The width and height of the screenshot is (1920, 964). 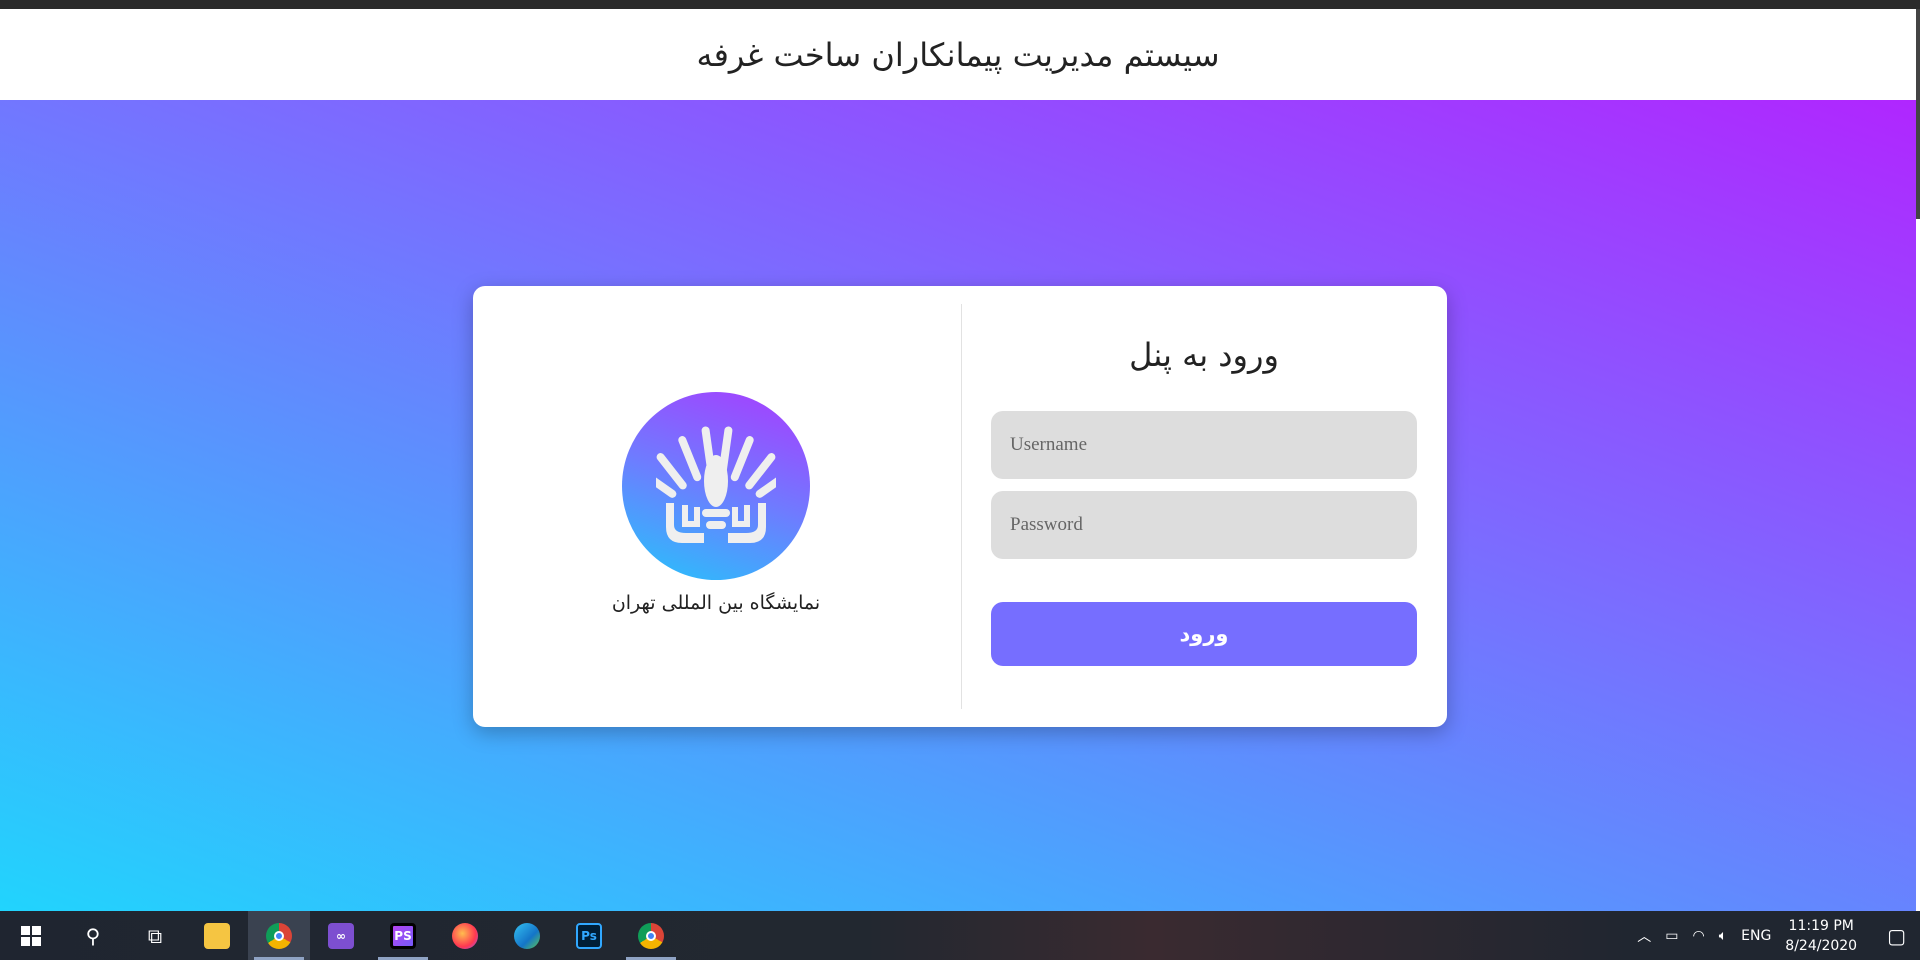 I want to click on phpstorm-icon: PS, so click(x=403, y=935).